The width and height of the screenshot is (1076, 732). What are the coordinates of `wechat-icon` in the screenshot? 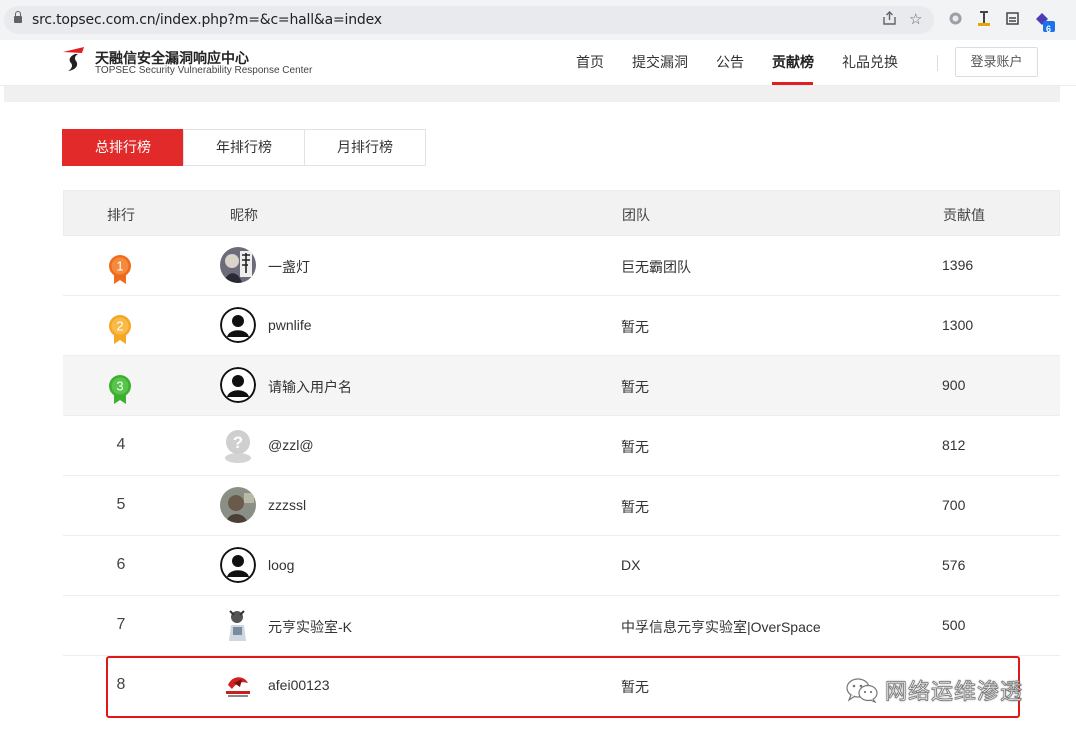 It's located at (862, 690).